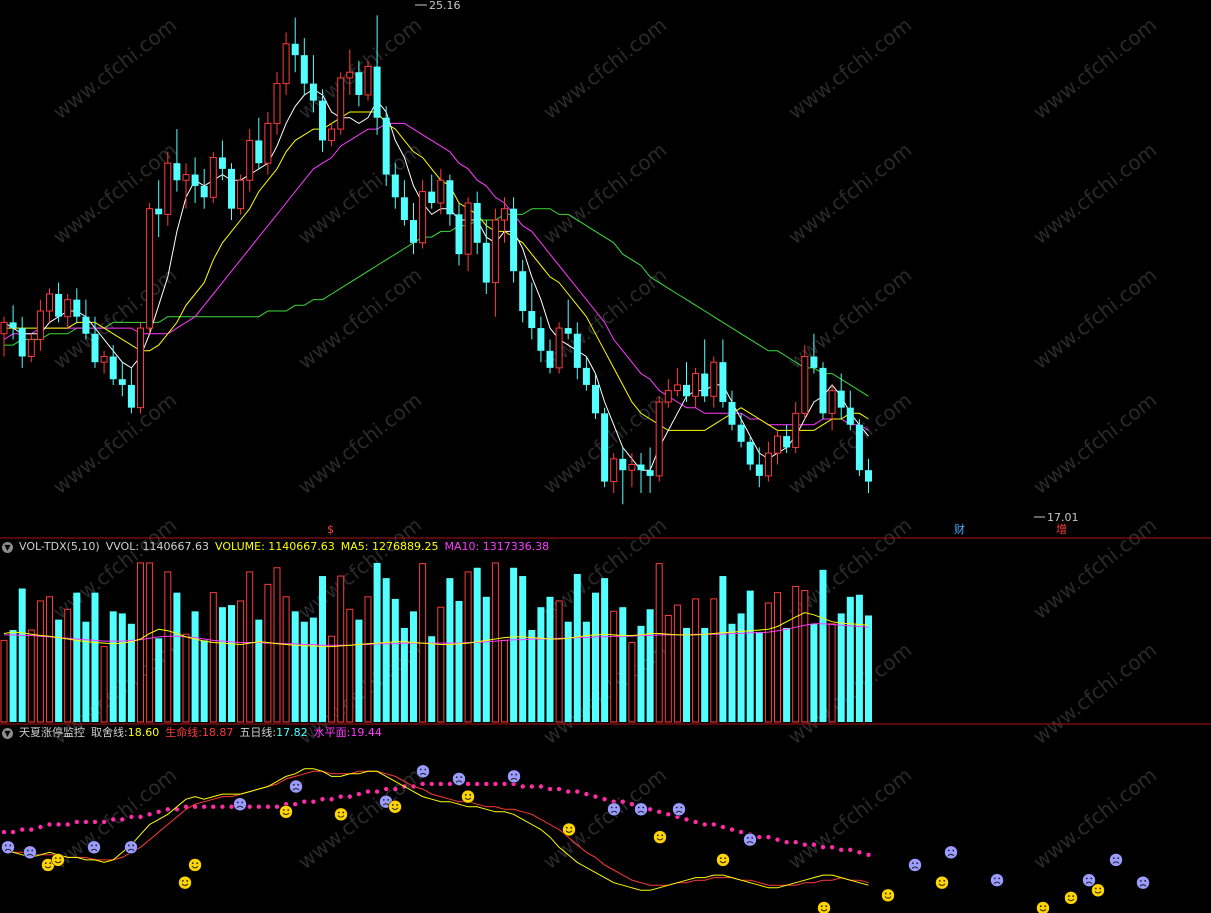  What do you see at coordinates (959, 529) in the screenshot?
I see `event-marker-finance: 财` at bounding box center [959, 529].